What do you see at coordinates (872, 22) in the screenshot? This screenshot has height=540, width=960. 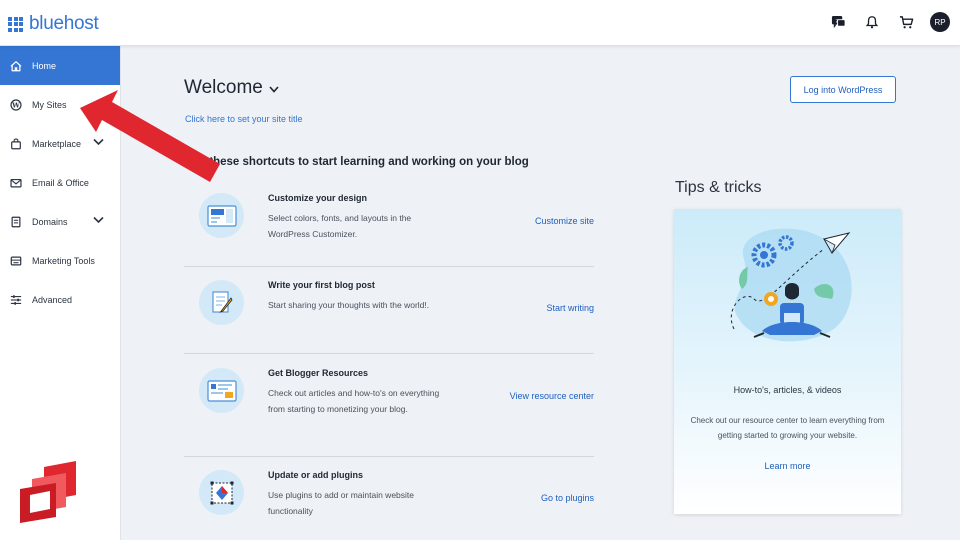 I see `bell-icon` at bounding box center [872, 22].